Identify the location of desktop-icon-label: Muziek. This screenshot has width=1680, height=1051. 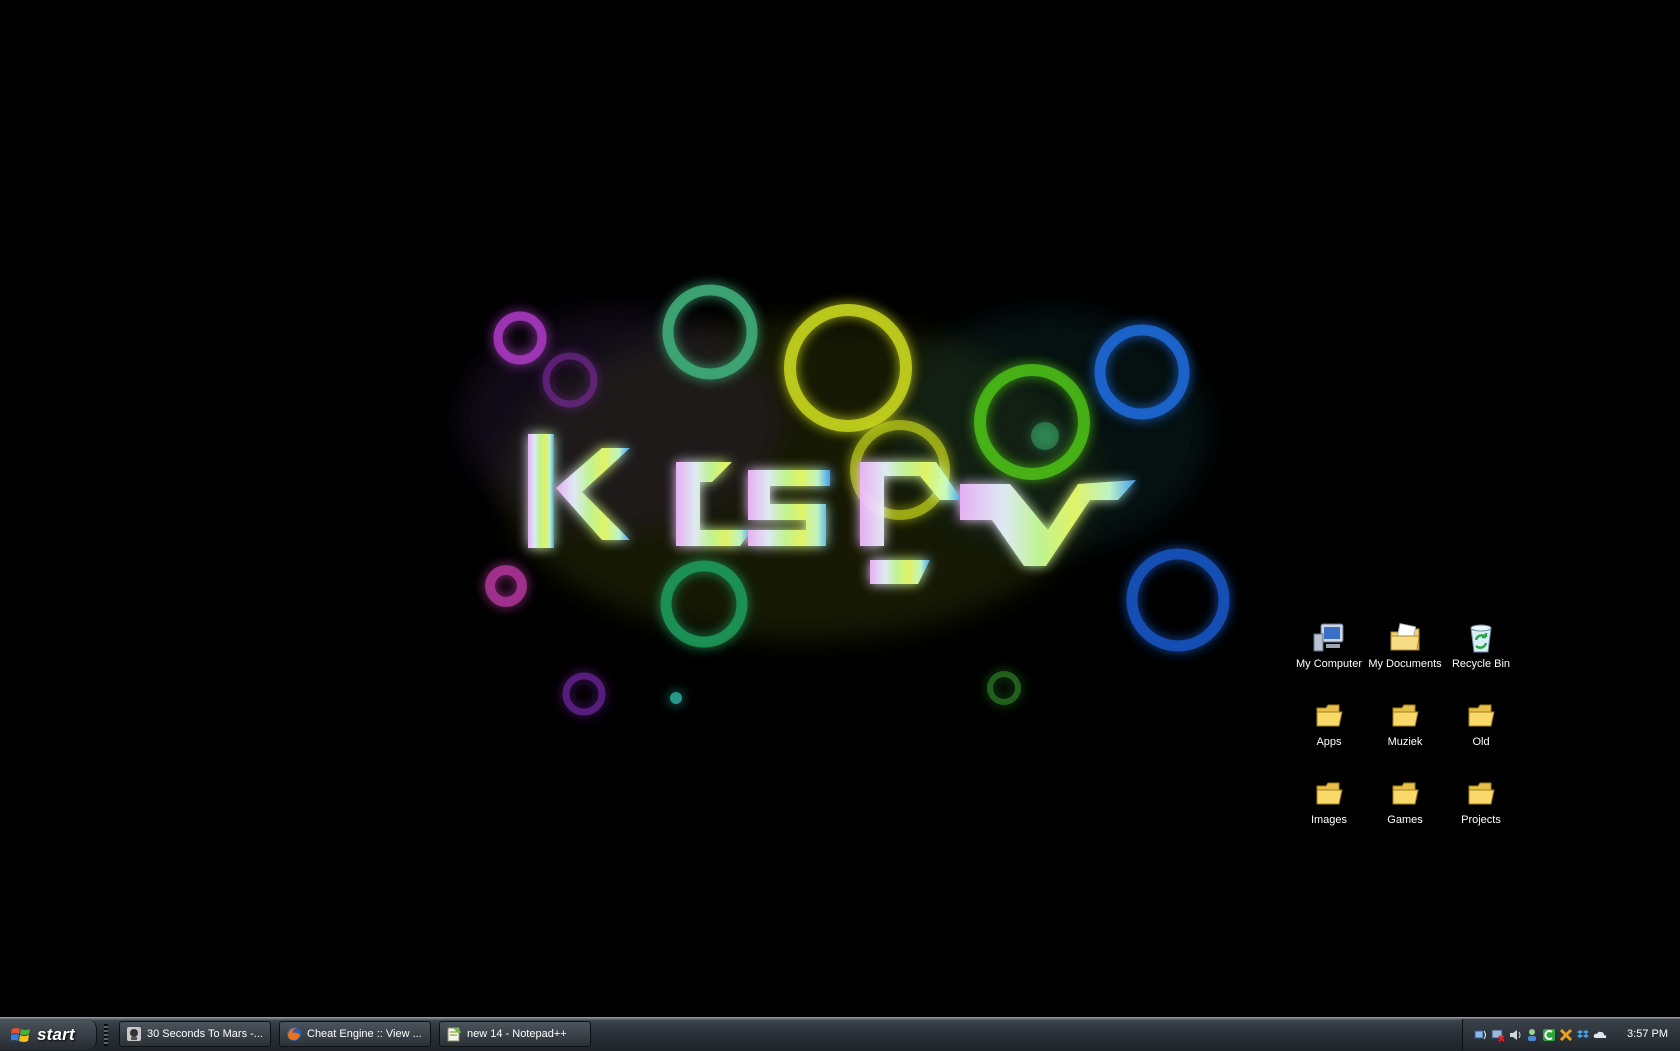
(1405, 742).